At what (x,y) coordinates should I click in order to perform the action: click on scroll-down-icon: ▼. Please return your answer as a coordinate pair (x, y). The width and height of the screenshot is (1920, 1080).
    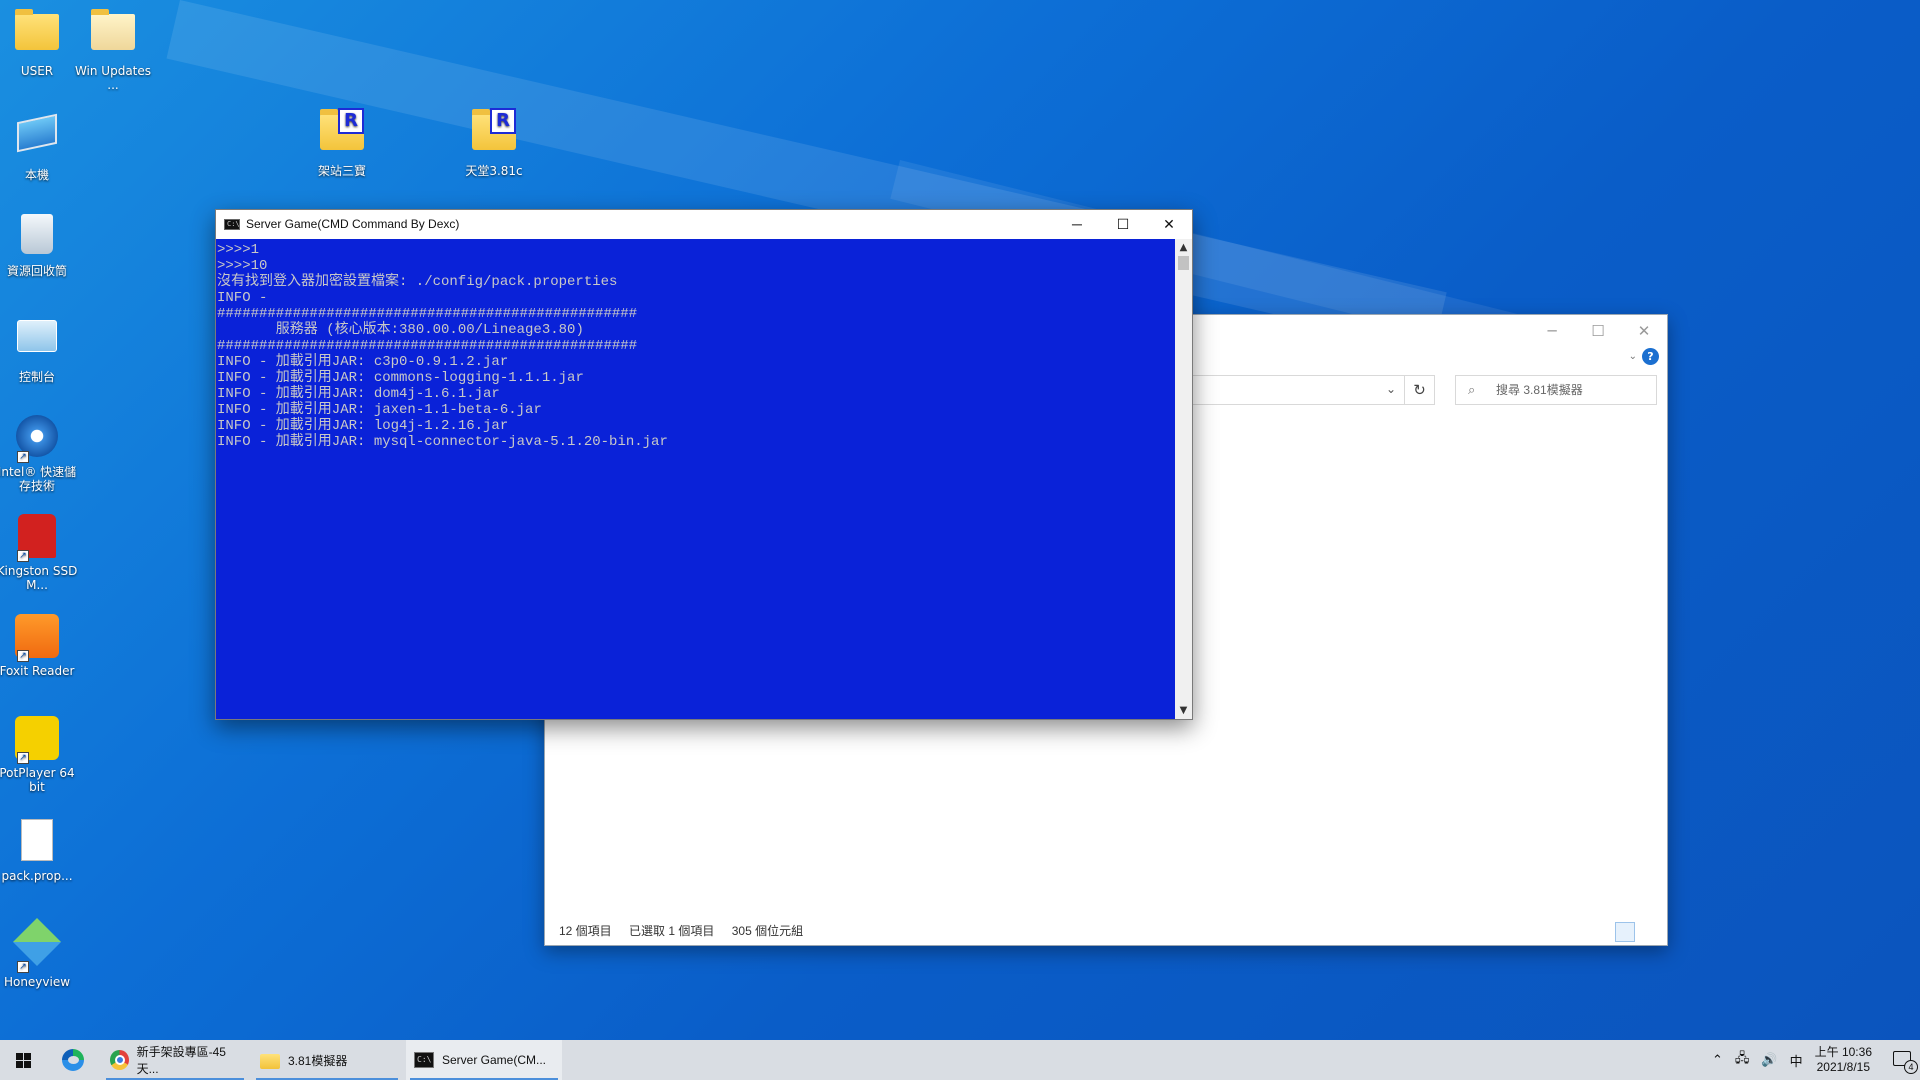
    Looking at the image, I should click on (1183, 710).